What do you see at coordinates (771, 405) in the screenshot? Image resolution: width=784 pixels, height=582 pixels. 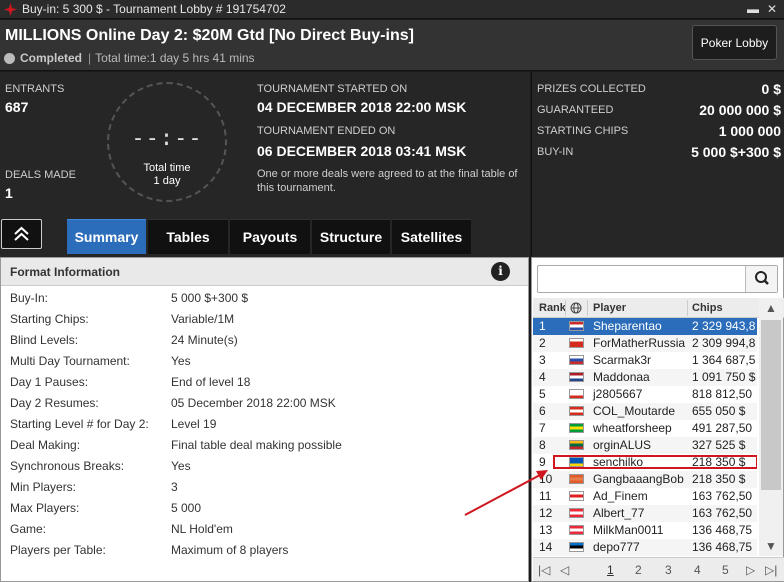 I see `scrollbar-thumb` at bounding box center [771, 405].